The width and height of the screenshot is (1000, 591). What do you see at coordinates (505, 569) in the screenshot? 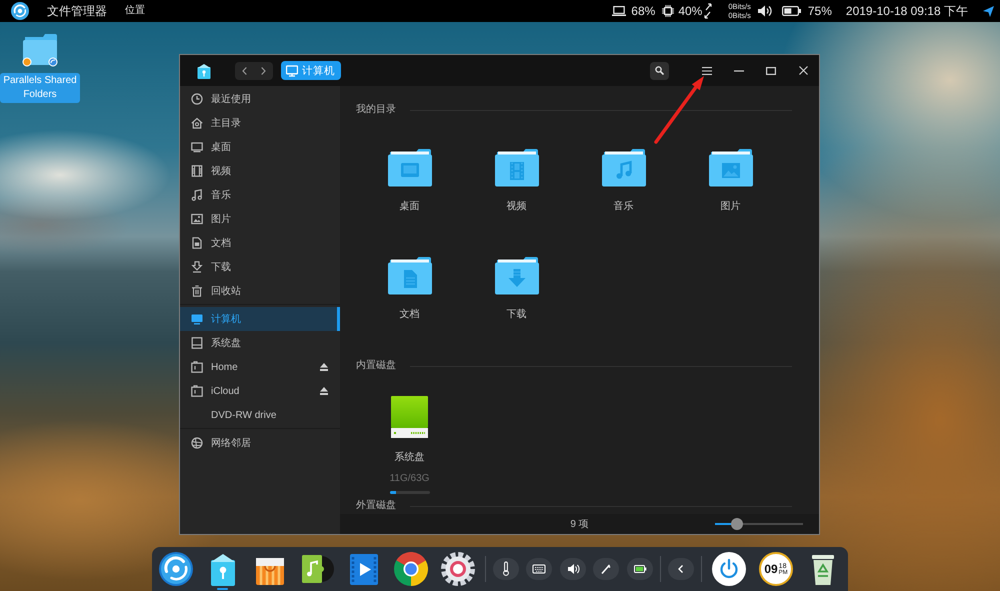
I see `thermometer-icon` at bounding box center [505, 569].